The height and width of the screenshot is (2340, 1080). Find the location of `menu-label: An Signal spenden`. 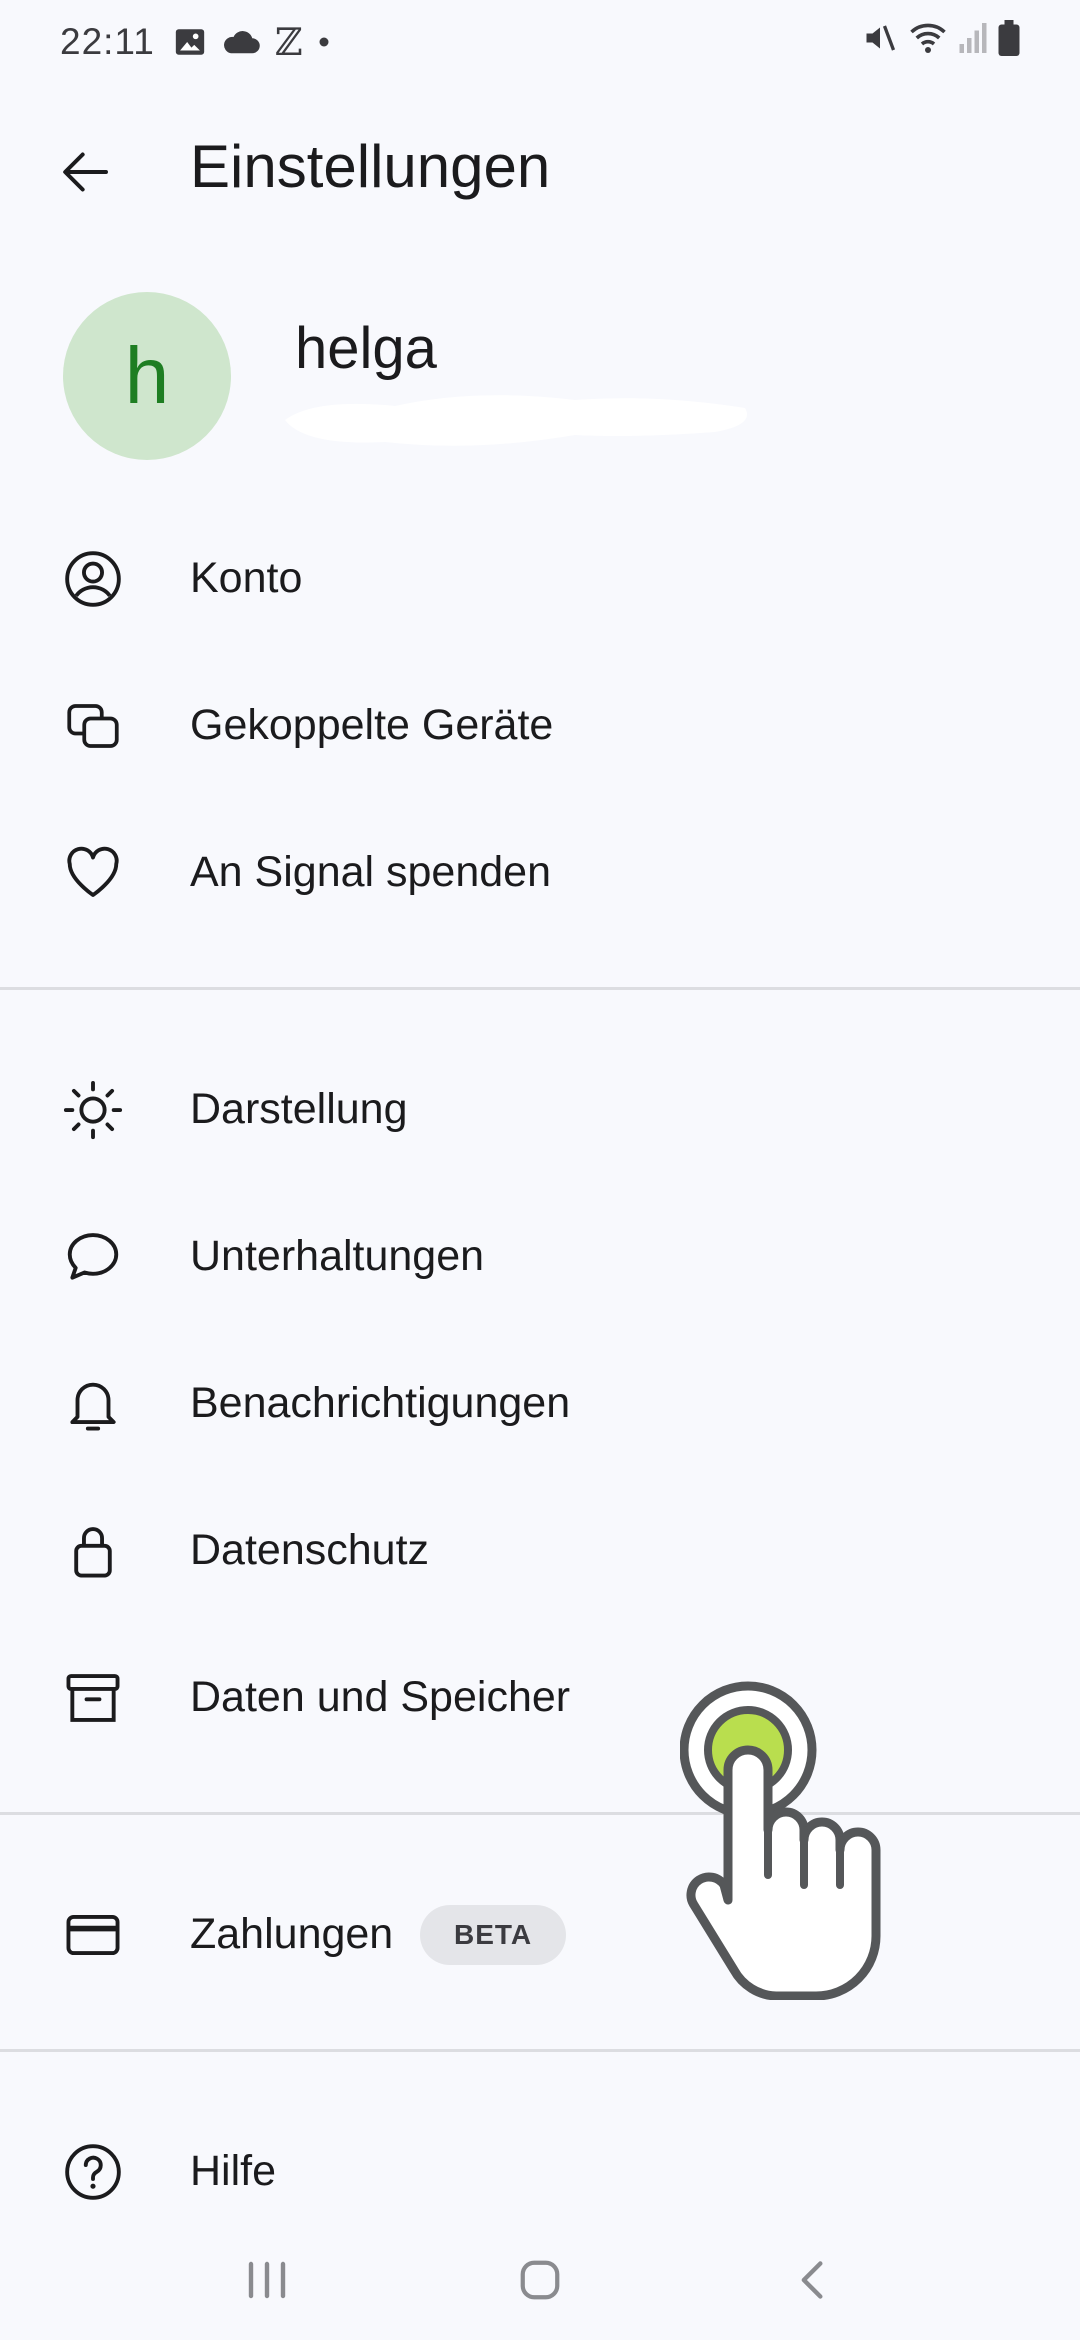

menu-label: An Signal spenden is located at coordinates (371, 872).